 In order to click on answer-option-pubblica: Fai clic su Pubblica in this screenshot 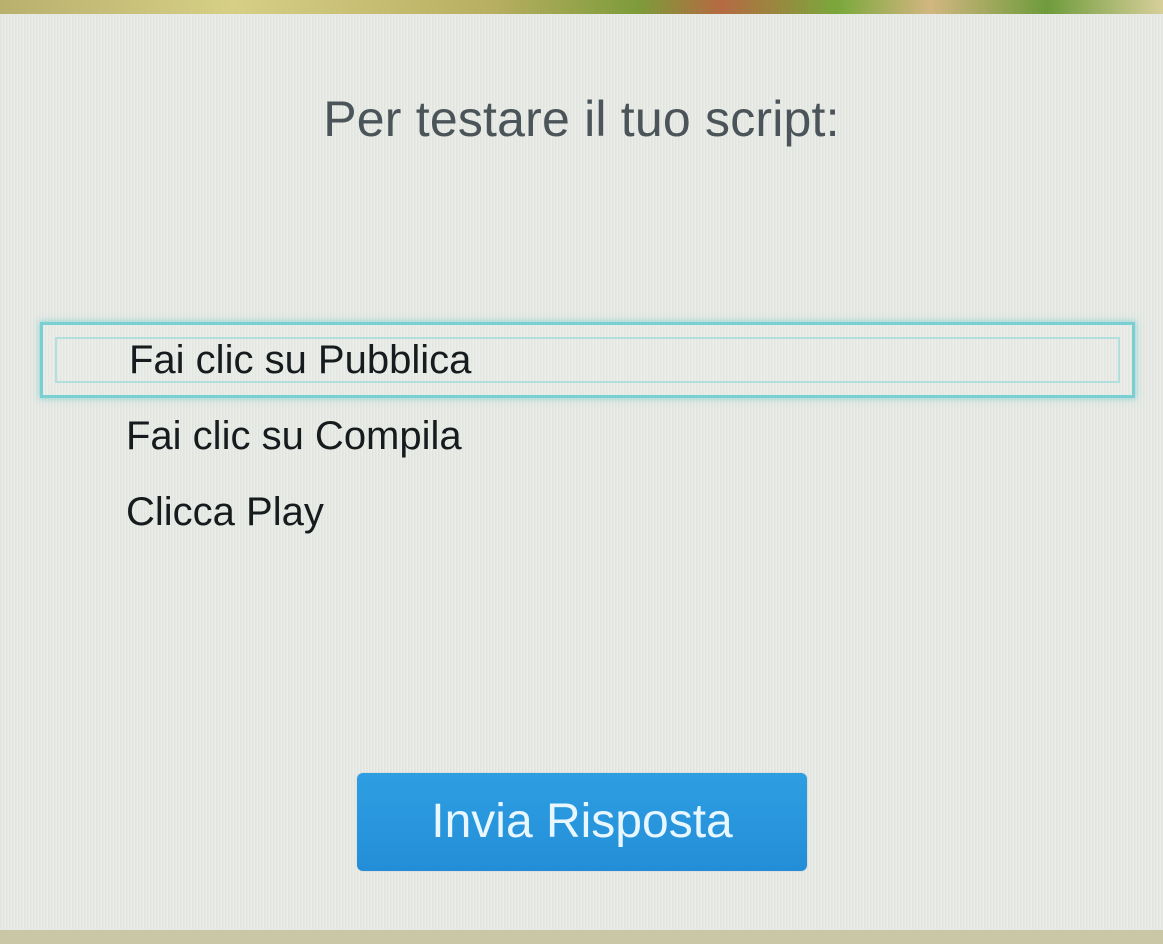, I will do `click(587, 360)`.